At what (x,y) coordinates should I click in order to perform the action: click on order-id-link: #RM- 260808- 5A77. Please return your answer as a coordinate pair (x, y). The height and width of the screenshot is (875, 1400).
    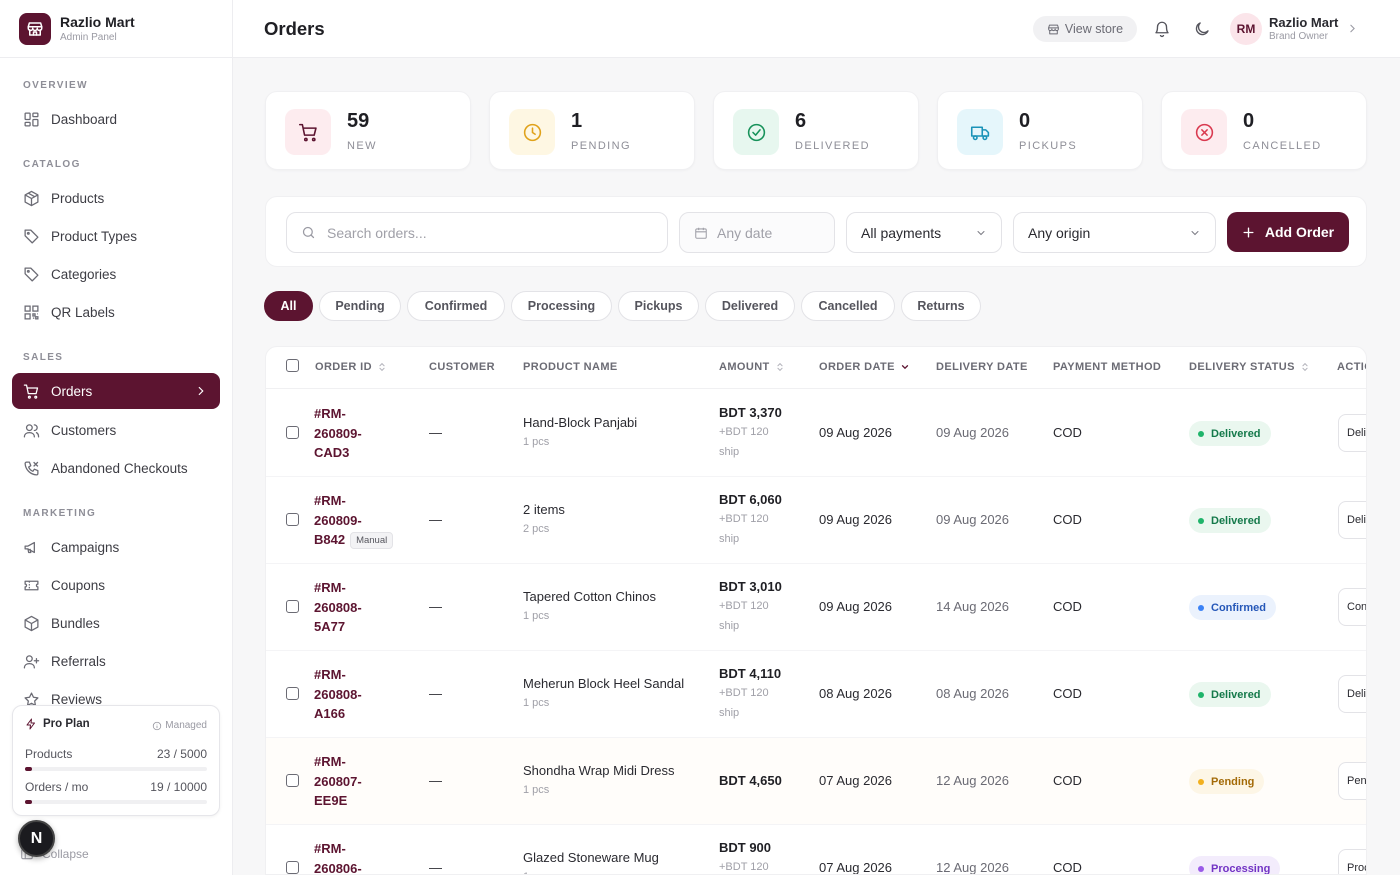
    Looking at the image, I should click on (359, 607).